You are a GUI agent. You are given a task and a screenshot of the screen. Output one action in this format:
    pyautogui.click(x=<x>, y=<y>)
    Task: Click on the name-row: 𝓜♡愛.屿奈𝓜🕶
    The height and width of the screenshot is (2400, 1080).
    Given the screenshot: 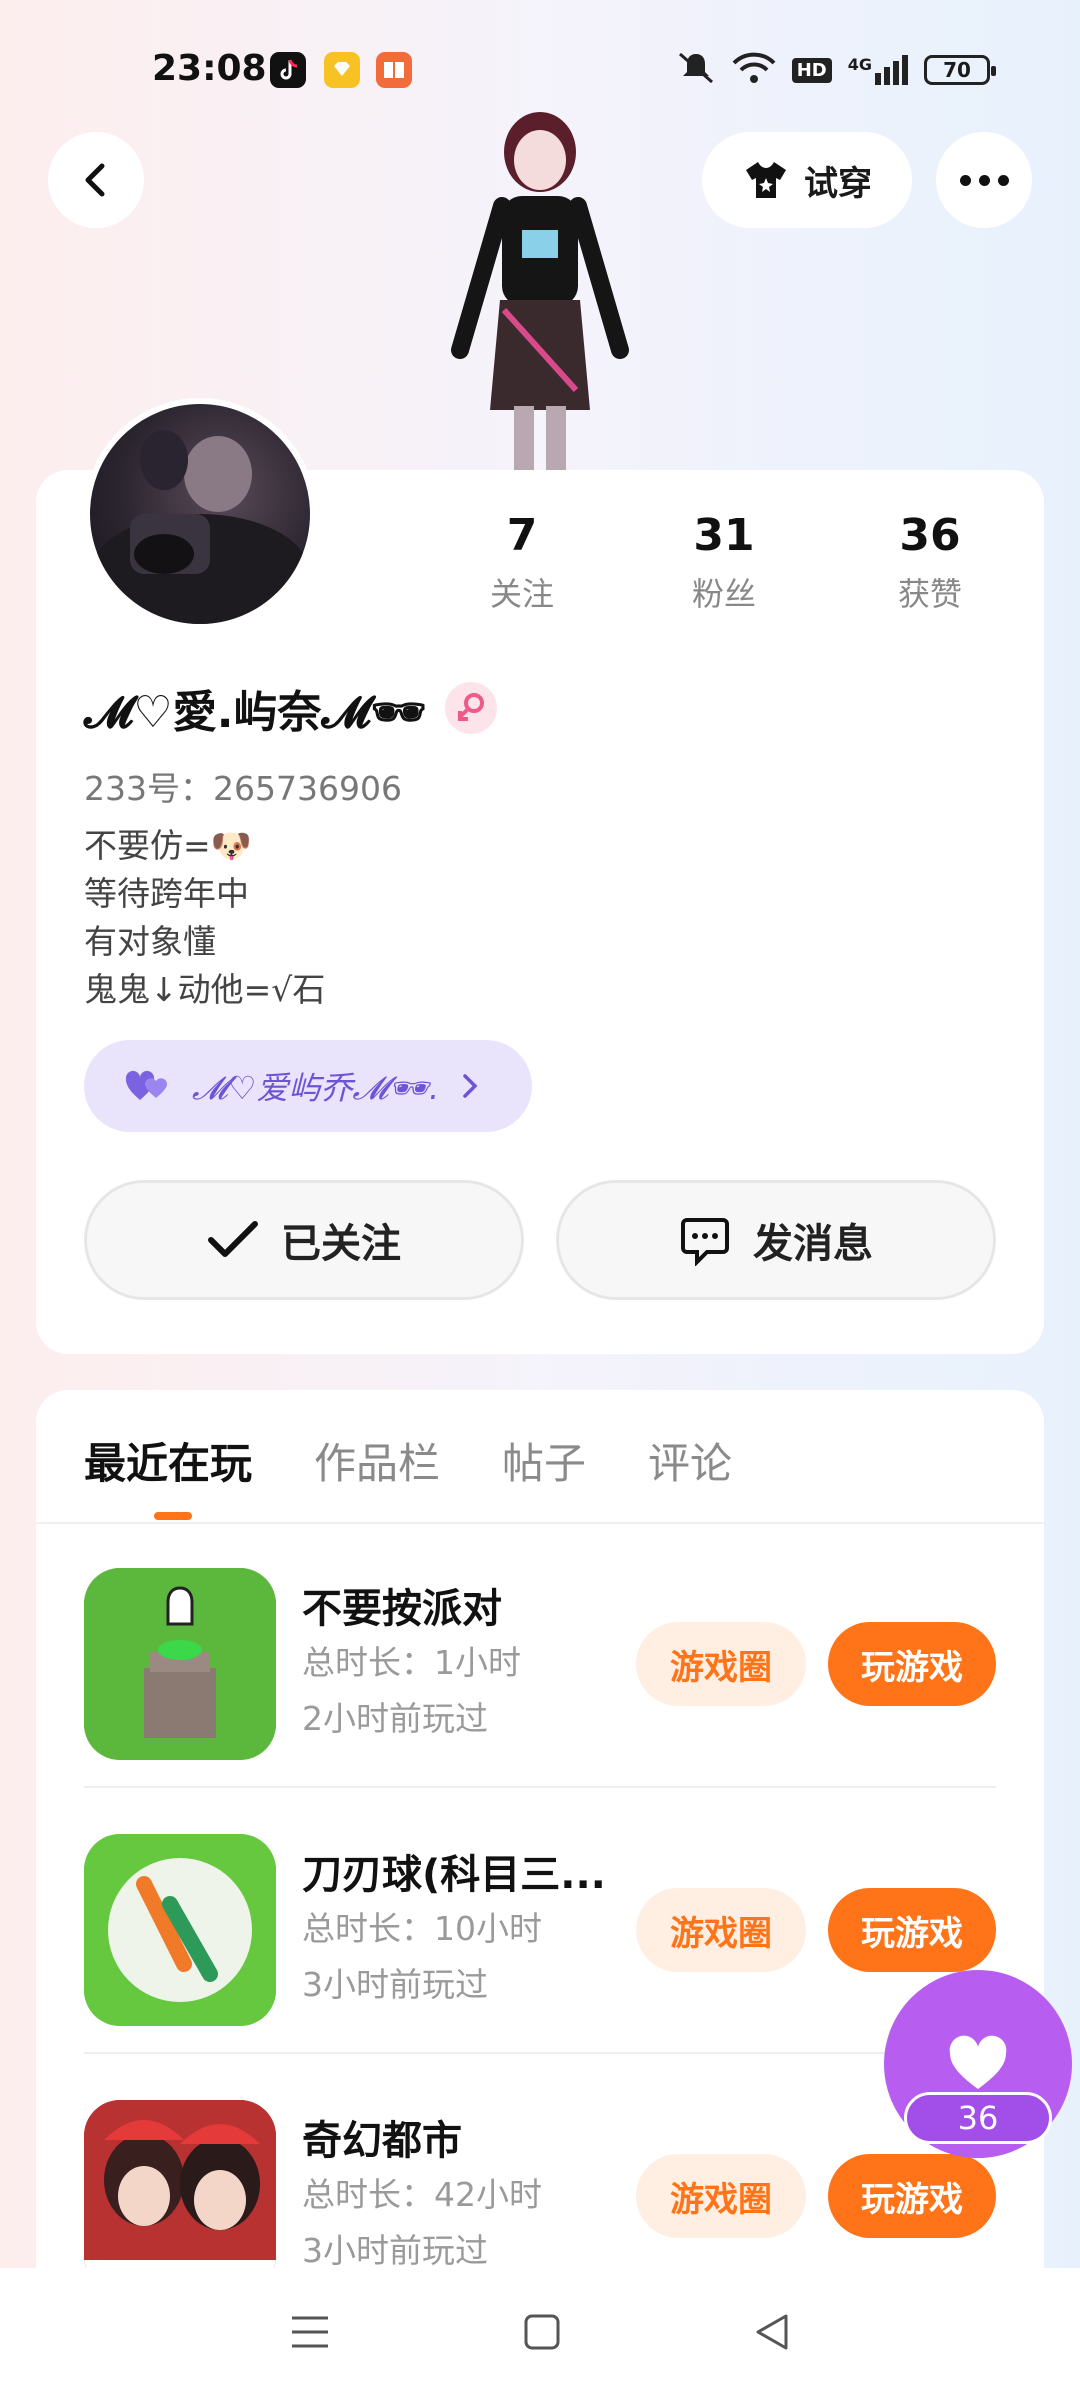 What is the action you would take?
    pyautogui.click(x=290, y=708)
    